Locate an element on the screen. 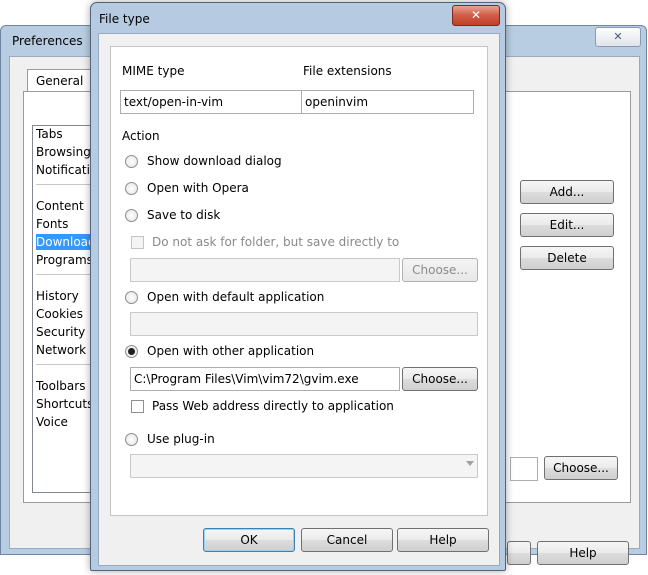  dialog-title: File type is located at coordinates (124, 19).